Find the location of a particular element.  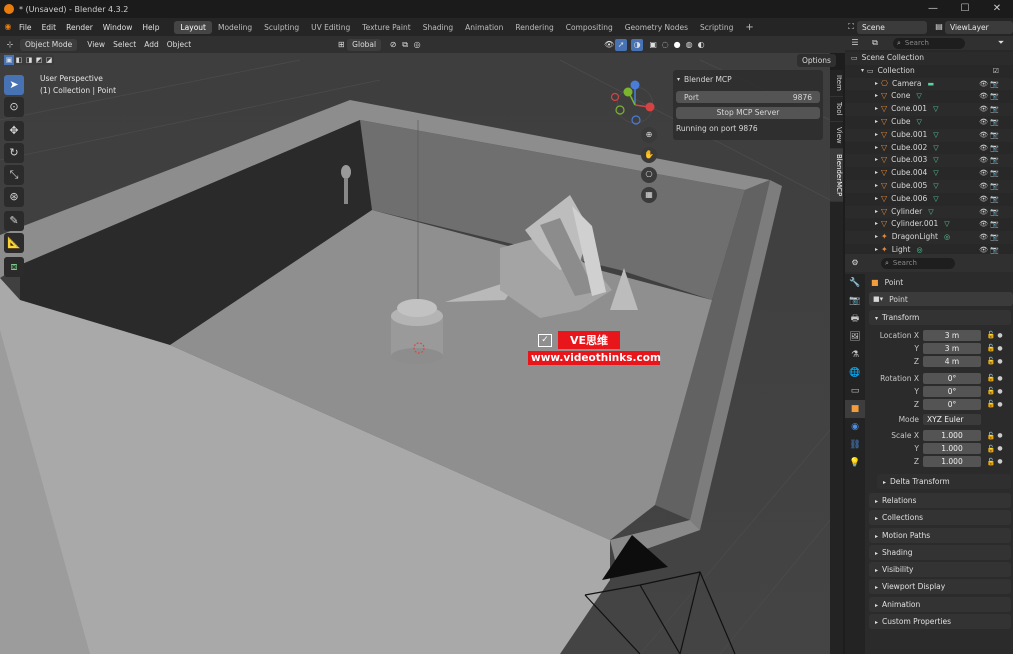

outliner-row-cylinder: ▸ ▽ Cylinder ▽ 👁 📷 is located at coordinates (929, 212).